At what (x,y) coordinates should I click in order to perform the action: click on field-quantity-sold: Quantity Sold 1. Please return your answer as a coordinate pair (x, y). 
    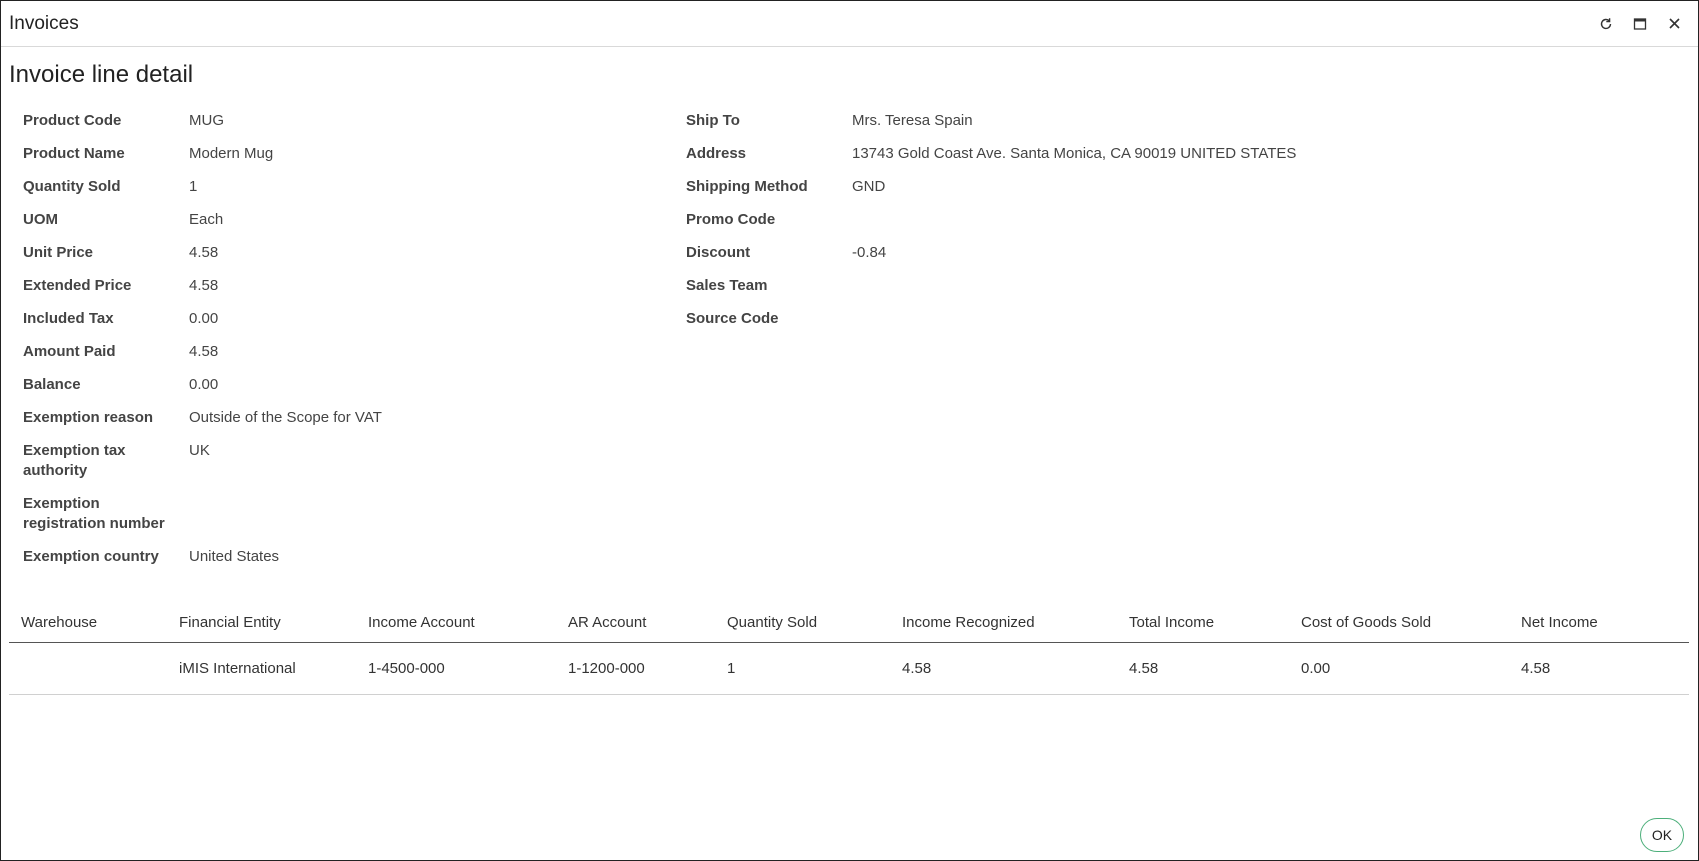
    Looking at the image, I should click on (343, 187).